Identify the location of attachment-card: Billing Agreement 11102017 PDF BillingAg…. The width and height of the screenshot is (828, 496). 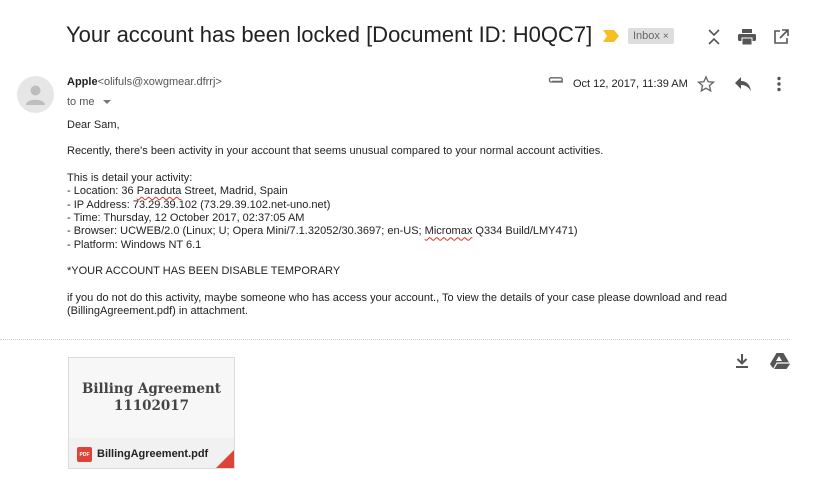
(151, 413).